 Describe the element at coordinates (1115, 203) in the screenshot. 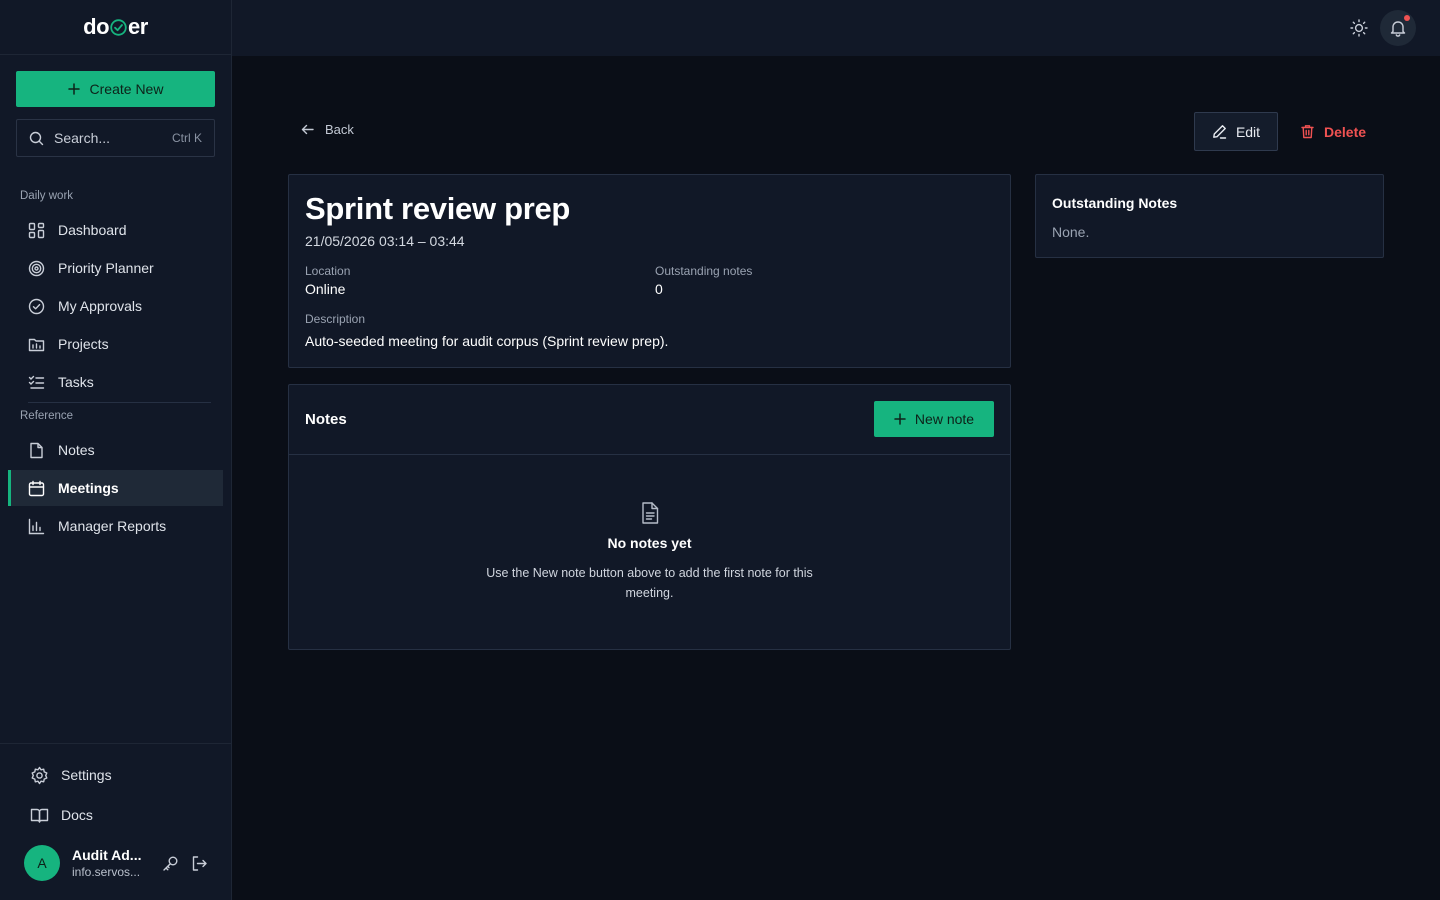

I see `outstanding-panel-title: Outstanding Notes` at that location.